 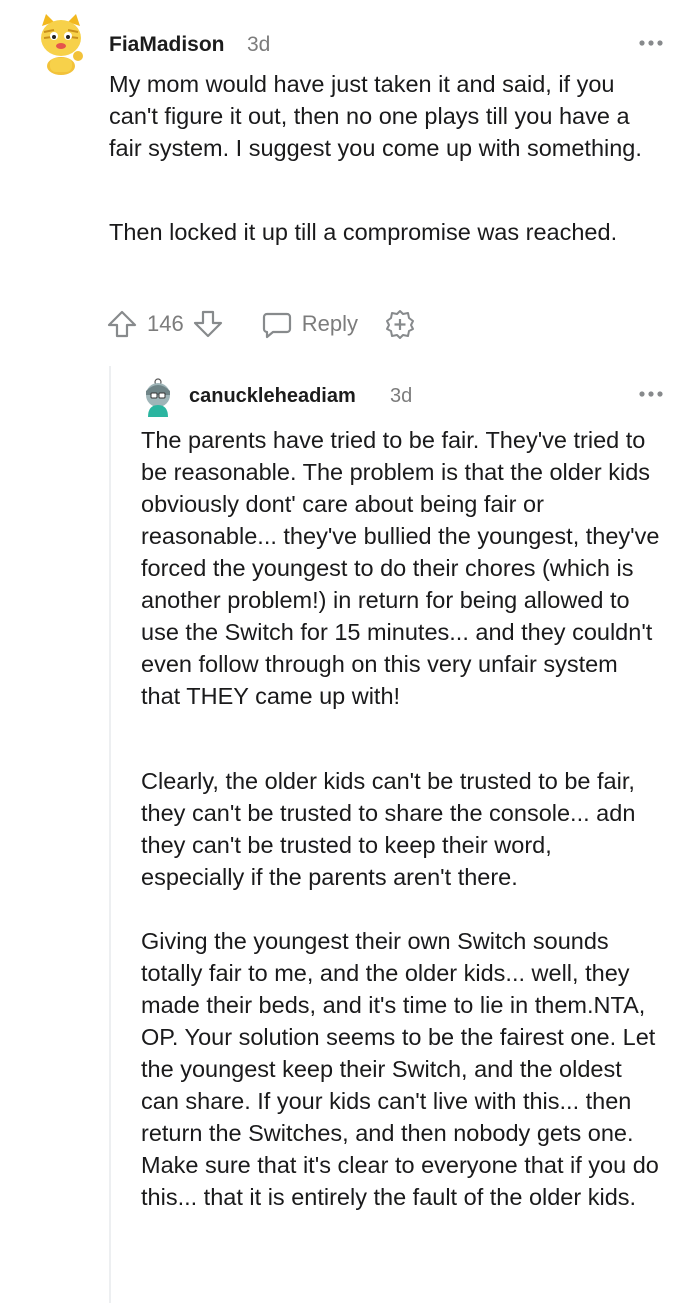 I want to click on award-button, so click(x=400, y=324).